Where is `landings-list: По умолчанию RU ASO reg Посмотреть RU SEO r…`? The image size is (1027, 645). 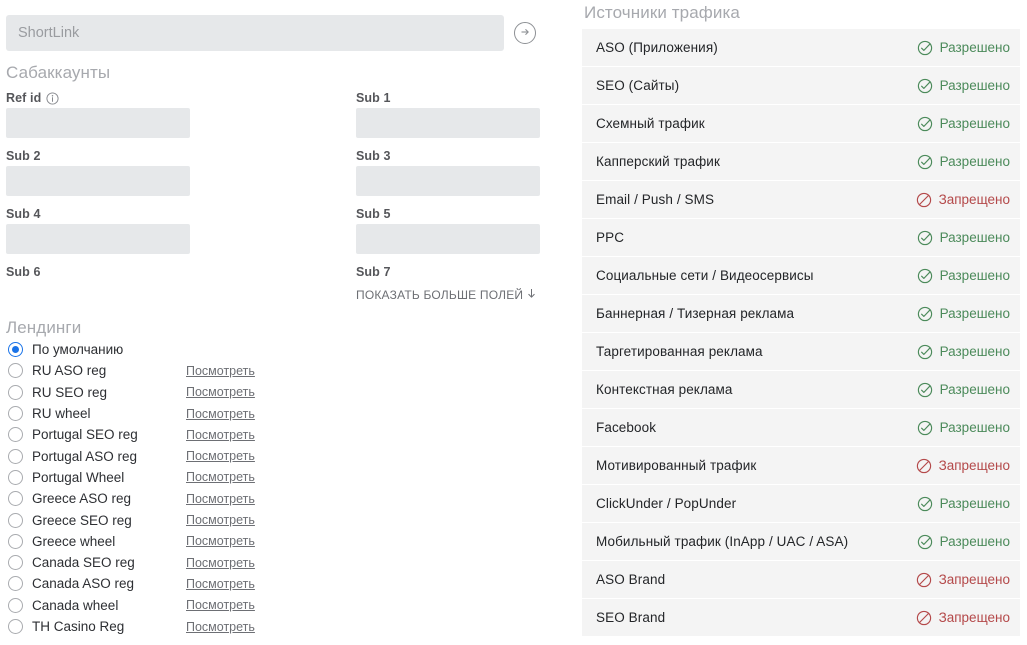 landings-list: По умолчанию RU ASO reg Посмотреть RU SEO r… is located at coordinates (150, 488).